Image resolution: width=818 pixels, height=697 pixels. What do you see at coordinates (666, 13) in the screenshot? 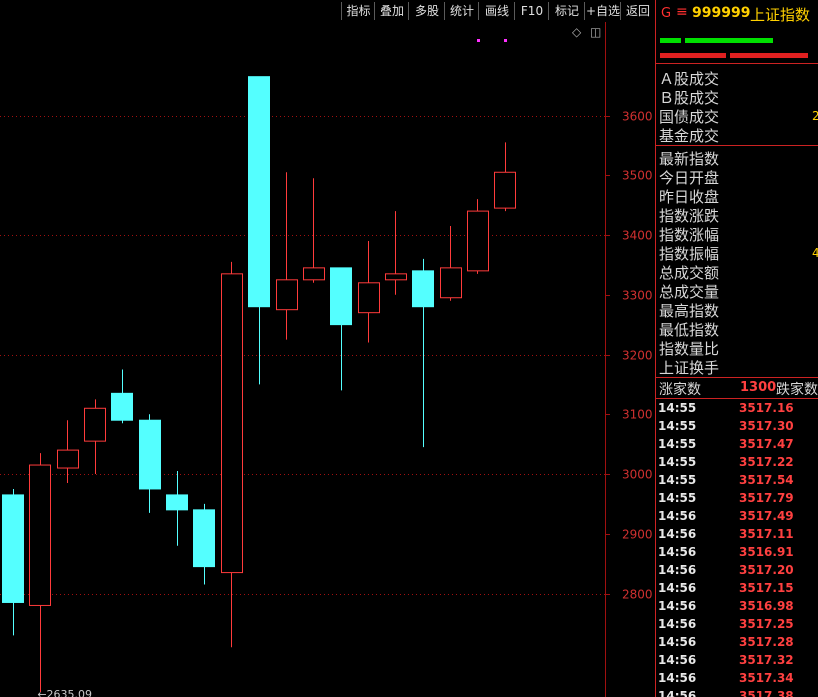
I see `group-g-icon: G` at bounding box center [666, 13].